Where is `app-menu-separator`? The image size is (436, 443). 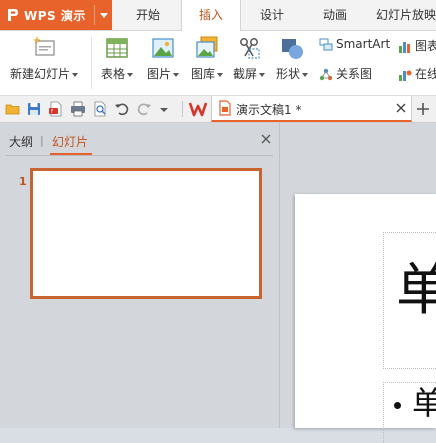
app-menu-separator is located at coordinates (94, 15).